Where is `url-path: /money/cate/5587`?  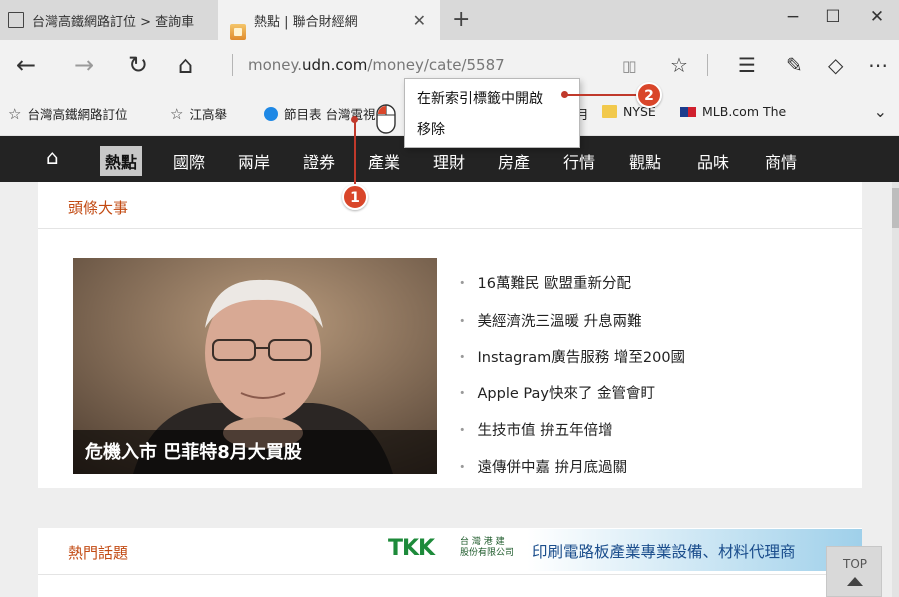
url-path: /money/cate/5587 is located at coordinates (436, 65).